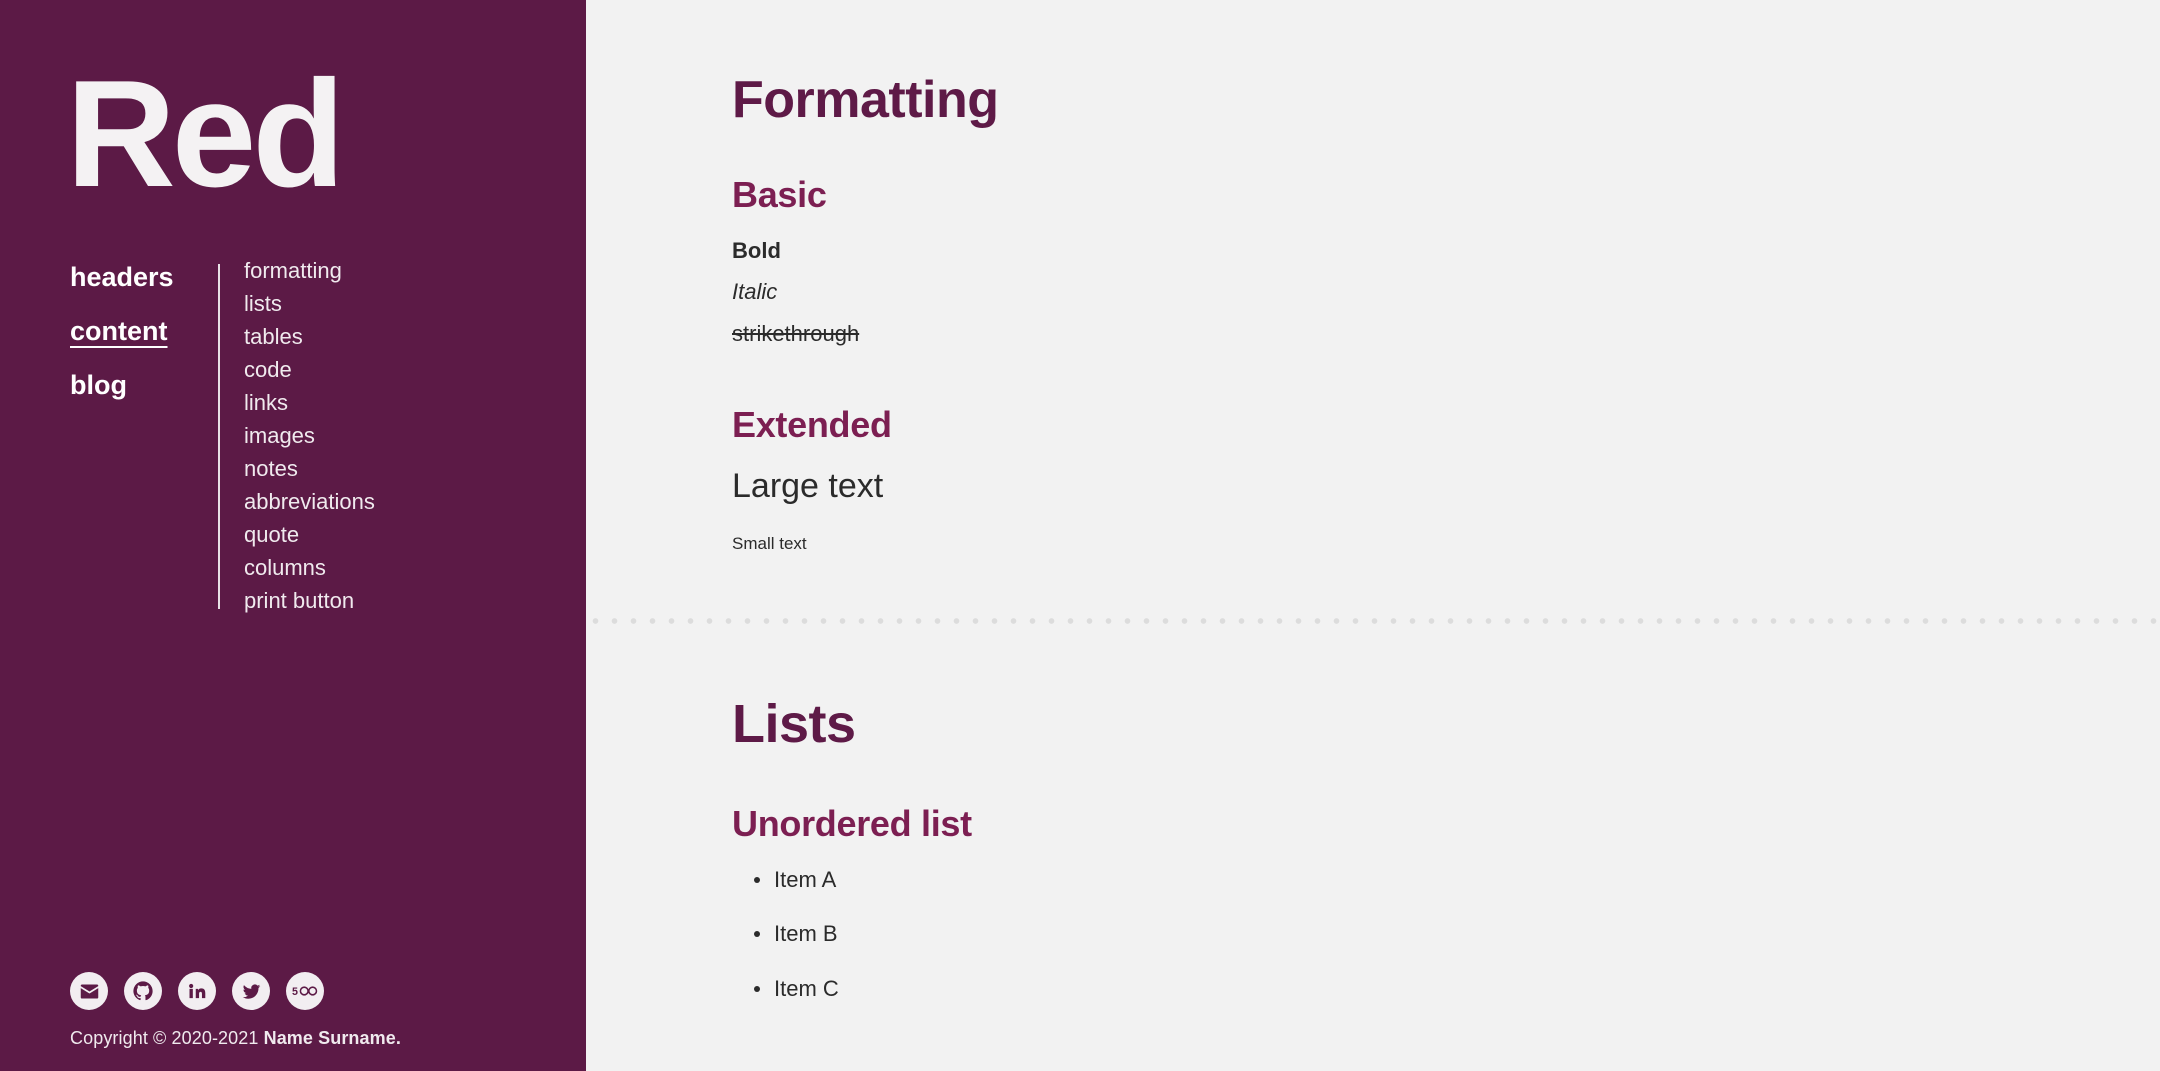  Describe the element at coordinates (808, 485) in the screenshot. I see `sample-large-text: Large text` at that location.